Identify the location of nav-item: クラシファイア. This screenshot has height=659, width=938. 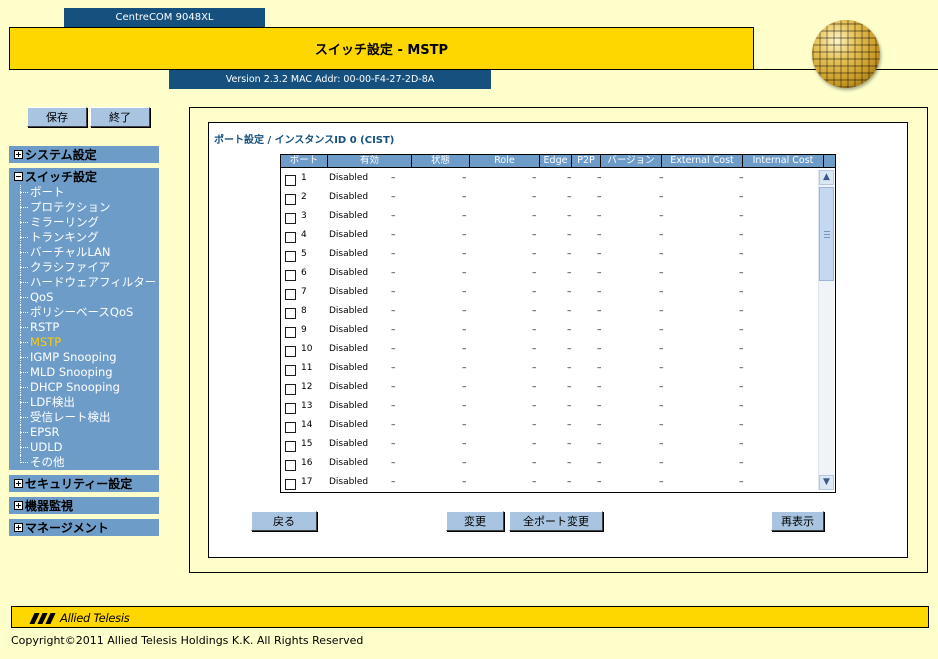
(87, 267).